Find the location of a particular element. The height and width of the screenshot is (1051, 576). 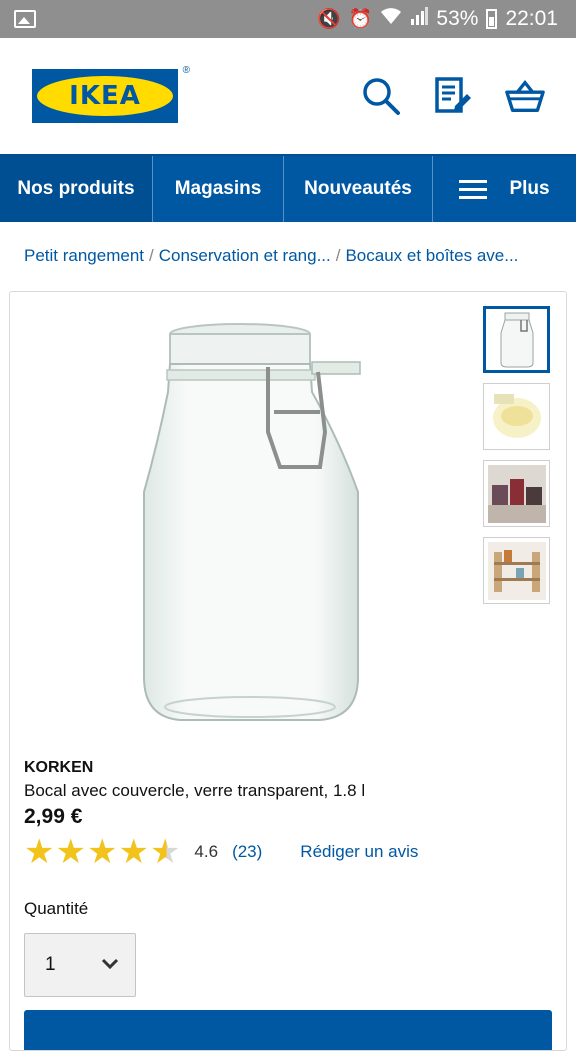

nav-item-label: Nouveautés is located at coordinates (358, 188).